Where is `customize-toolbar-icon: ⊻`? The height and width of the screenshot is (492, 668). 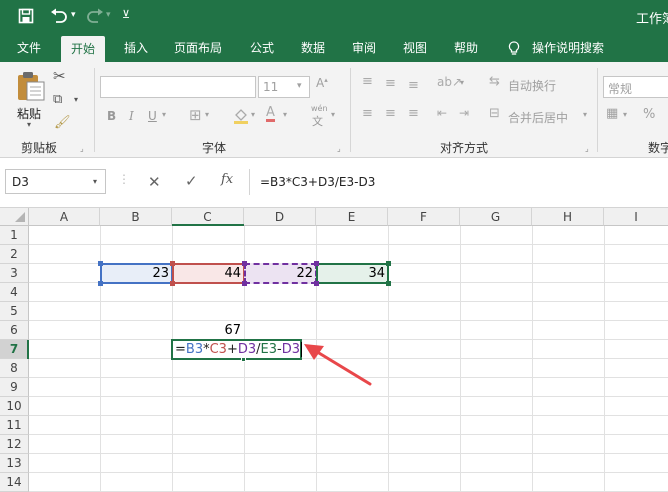
customize-toolbar-icon: ⊻ is located at coordinates (126, 14).